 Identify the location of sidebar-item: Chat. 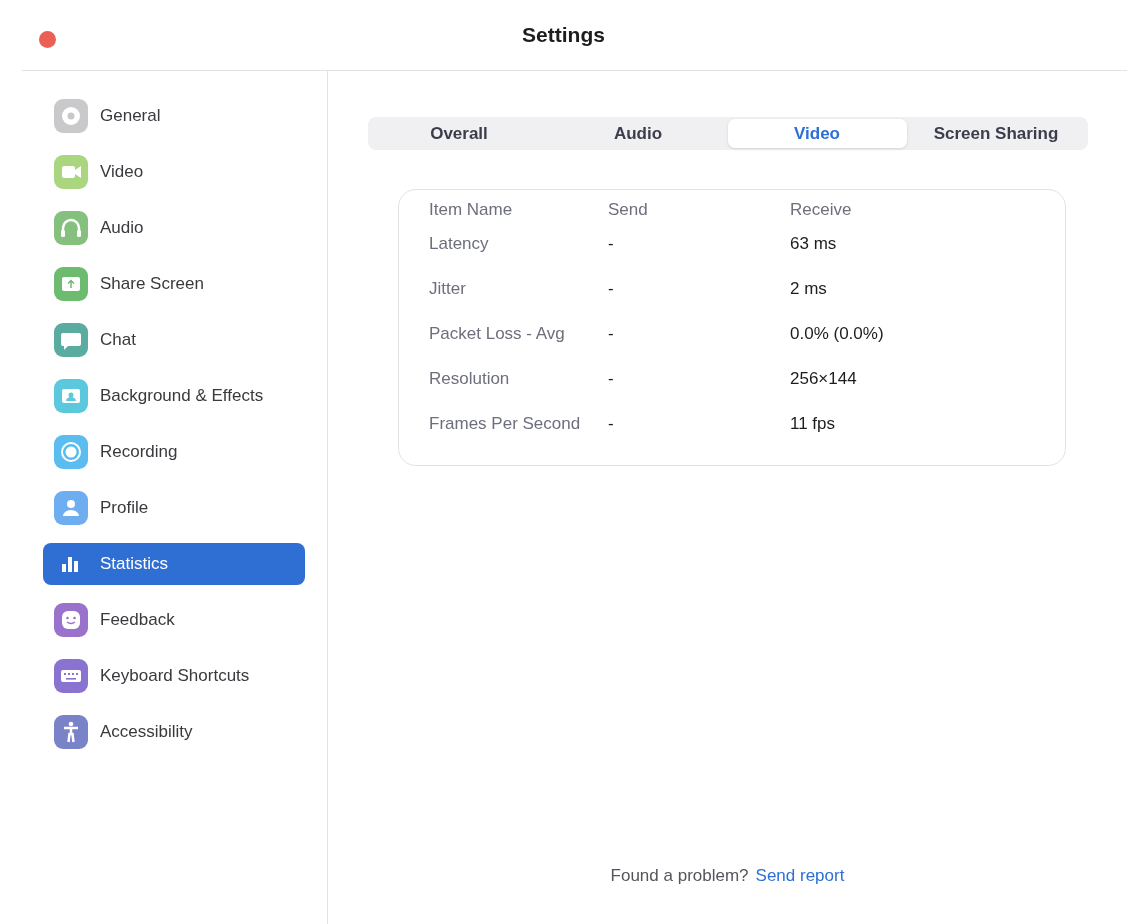
(174, 340).